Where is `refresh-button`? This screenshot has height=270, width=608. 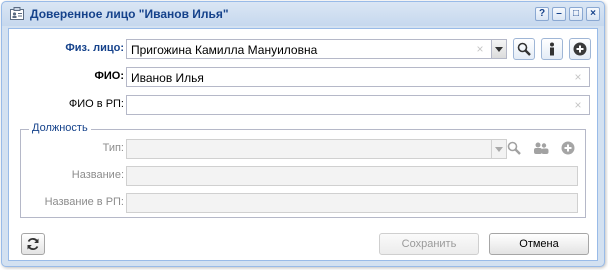 refresh-button is located at coordinates (33, 244).